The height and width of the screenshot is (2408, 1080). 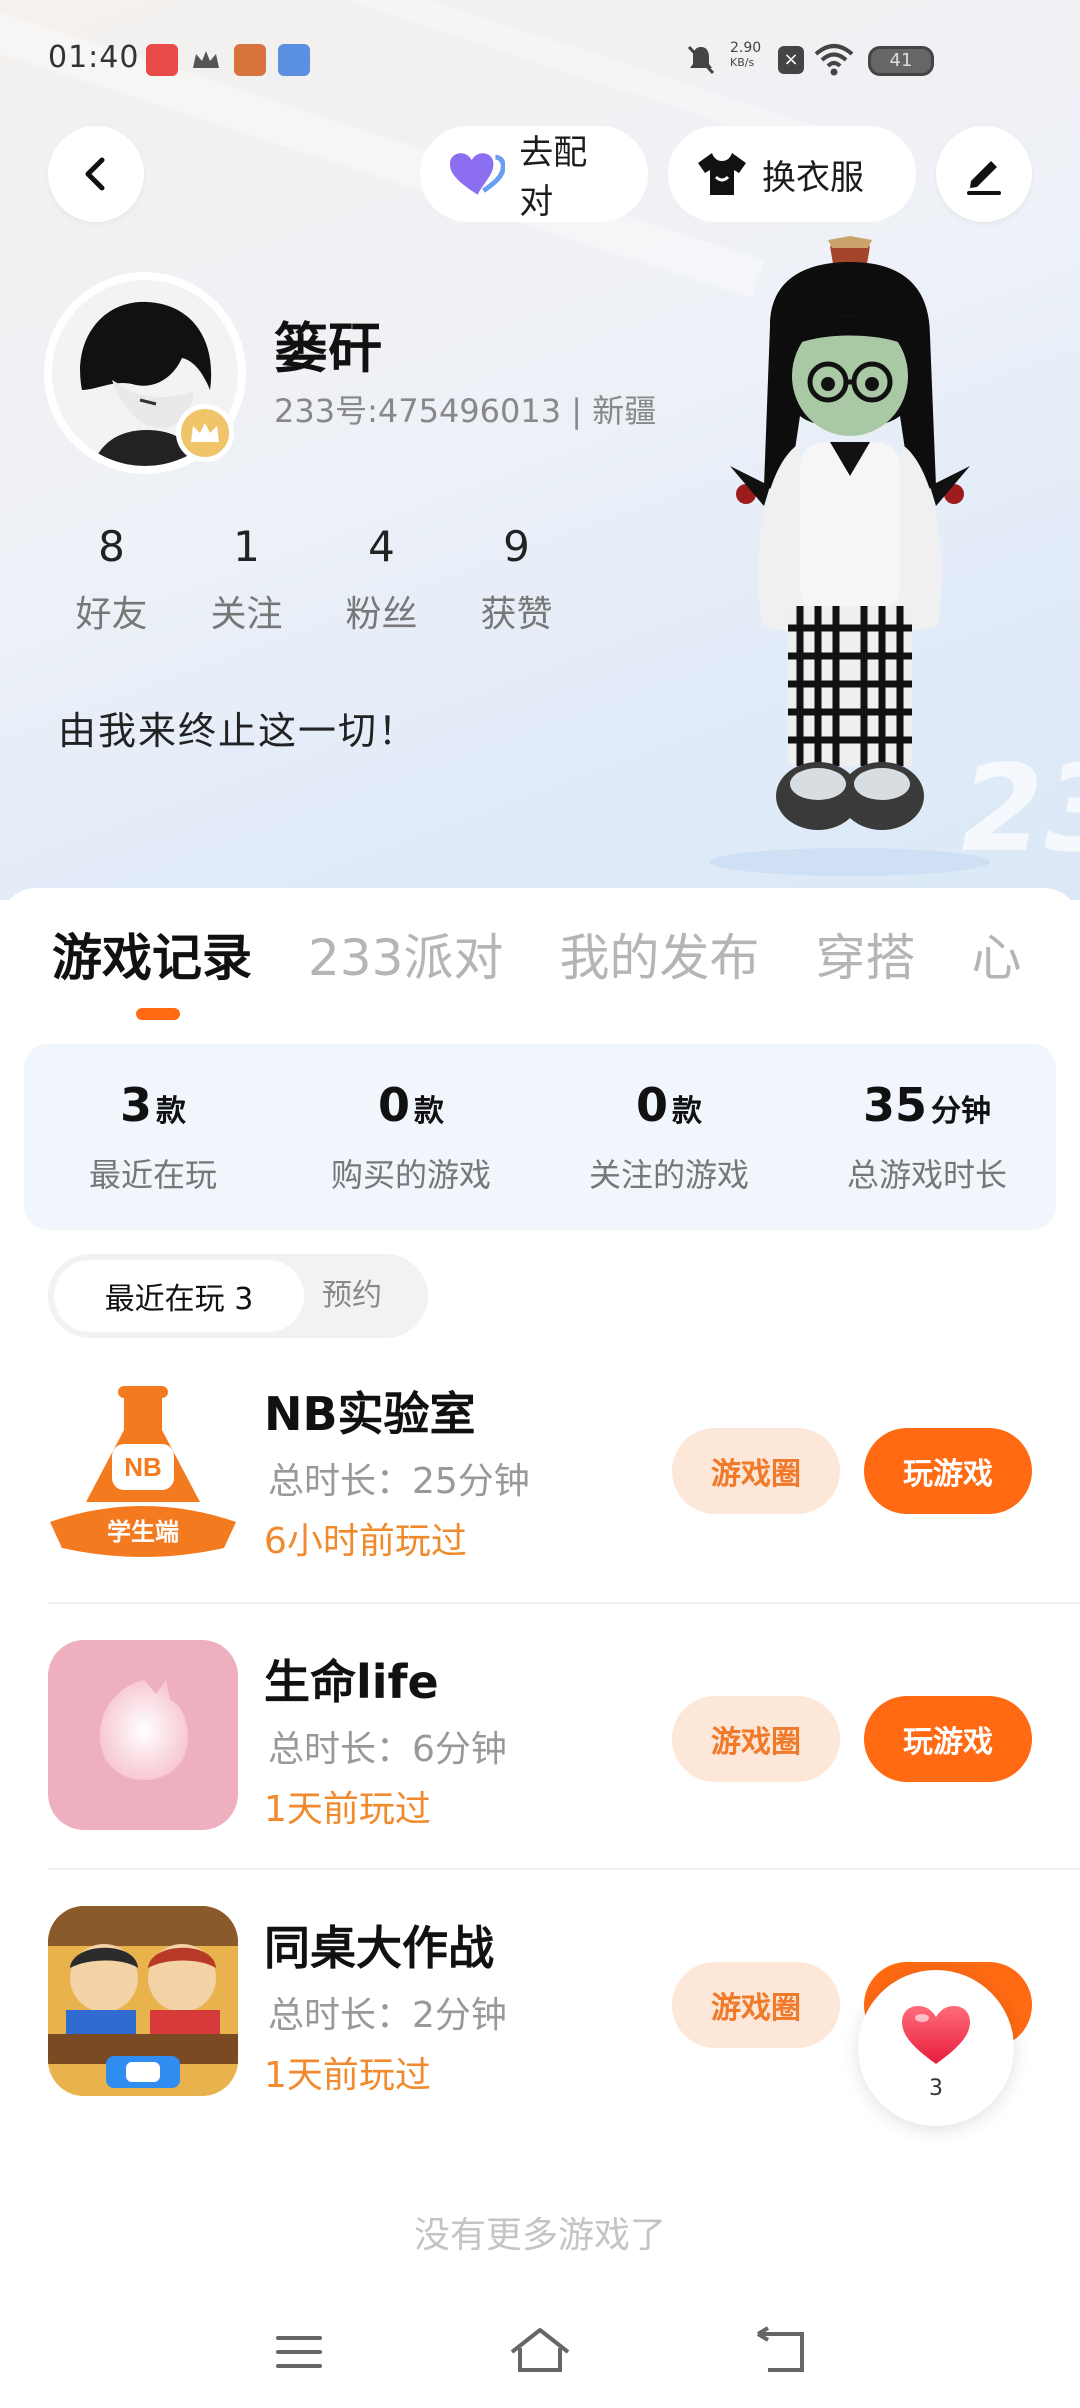 I want to click on stat-label: 关注, so click(x=246, y=614).